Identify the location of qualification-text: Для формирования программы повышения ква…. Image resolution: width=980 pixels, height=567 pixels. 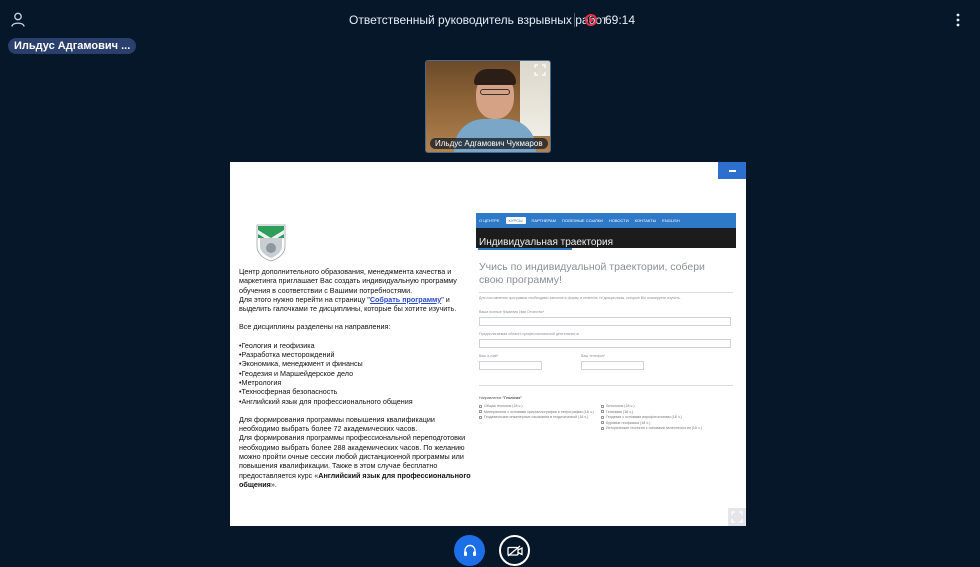
(337, 424).